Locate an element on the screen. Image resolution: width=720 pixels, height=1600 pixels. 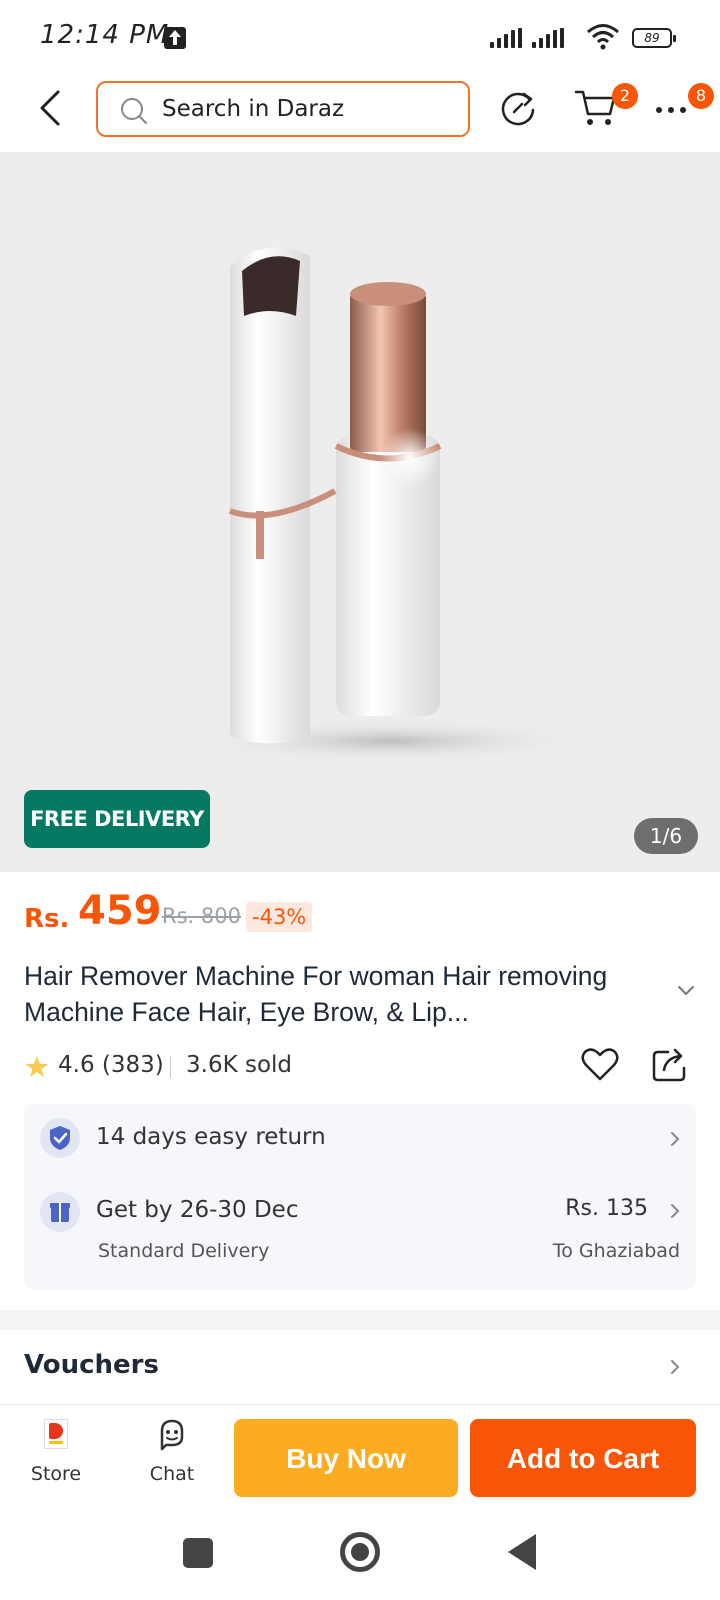
upload-icon is located at coordinates (175, 38).